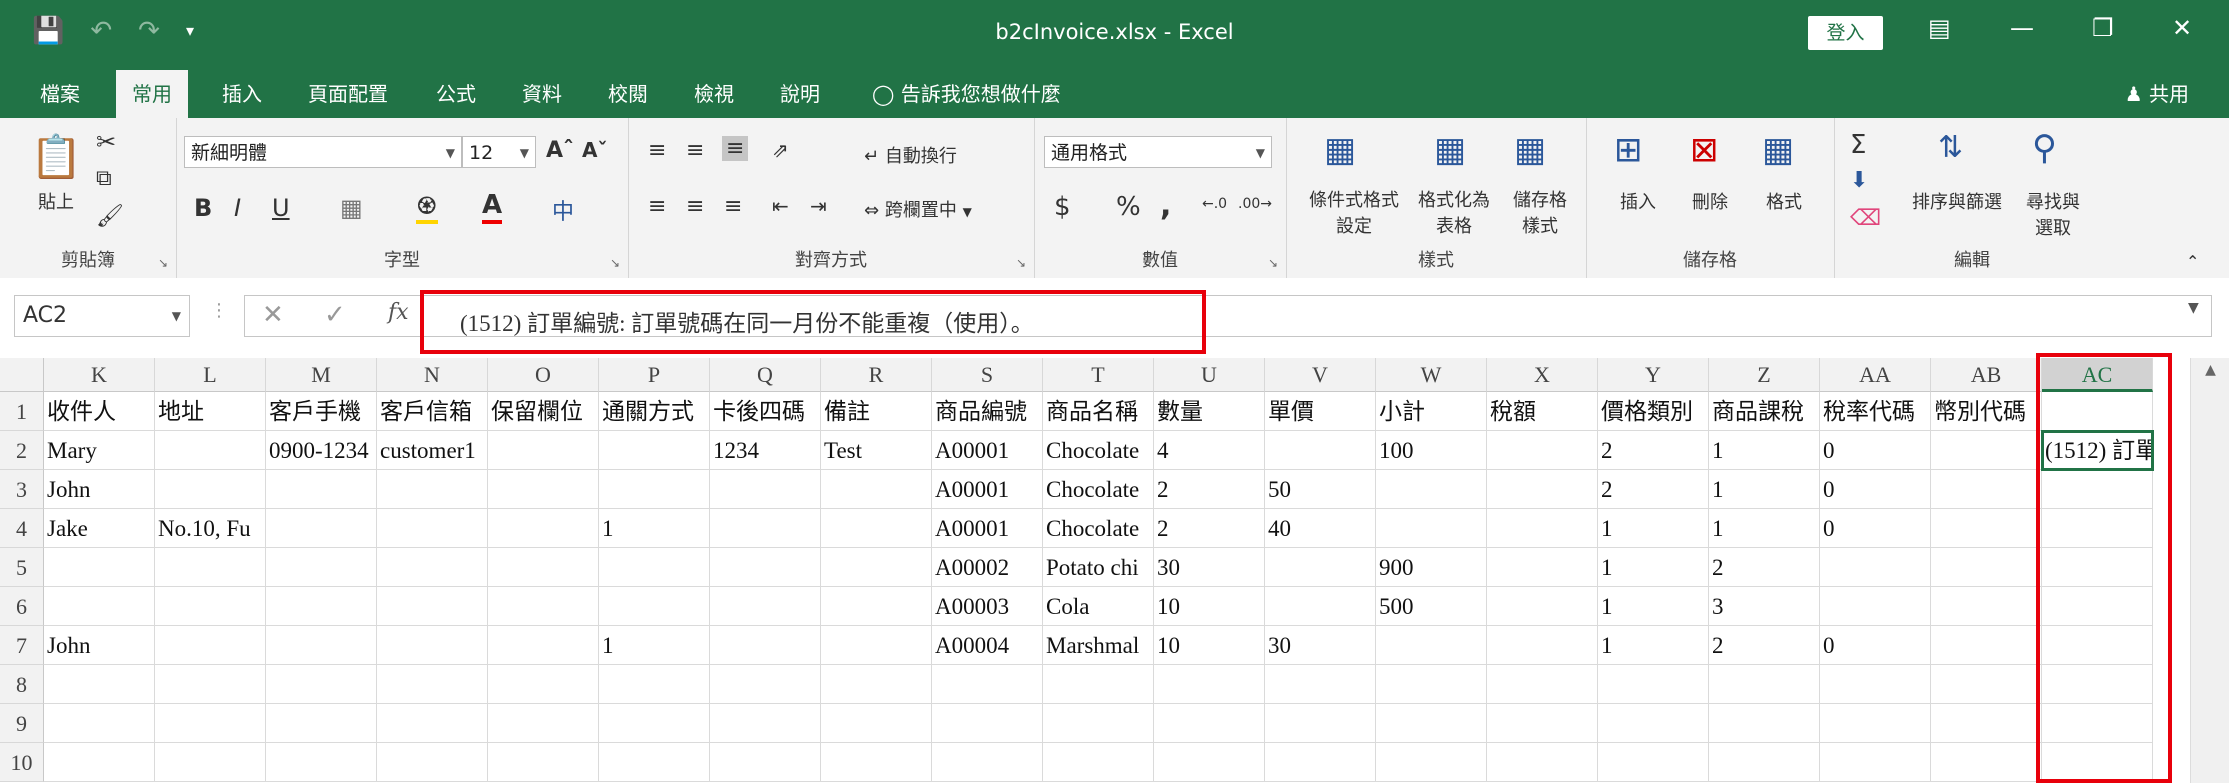 The height and width of the screenshot is (783, 2229). What do you see at coordinates (876, 723) in the screenshot?
I see `cell-r9` at bounding box center [876, 723].